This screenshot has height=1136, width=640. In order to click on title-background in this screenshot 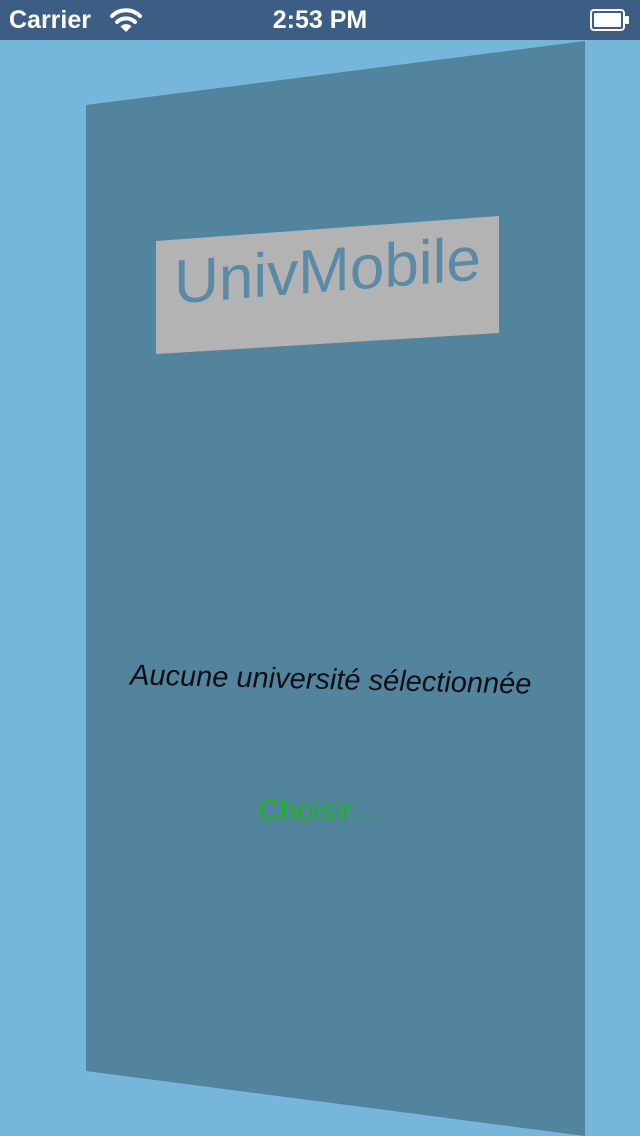, I will do `click(327, 285)`.